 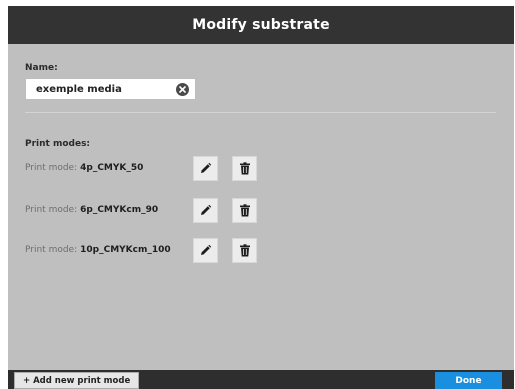 I want to click on print-mode-name: 4p_CMYK_50, so click(x=112, y=168).